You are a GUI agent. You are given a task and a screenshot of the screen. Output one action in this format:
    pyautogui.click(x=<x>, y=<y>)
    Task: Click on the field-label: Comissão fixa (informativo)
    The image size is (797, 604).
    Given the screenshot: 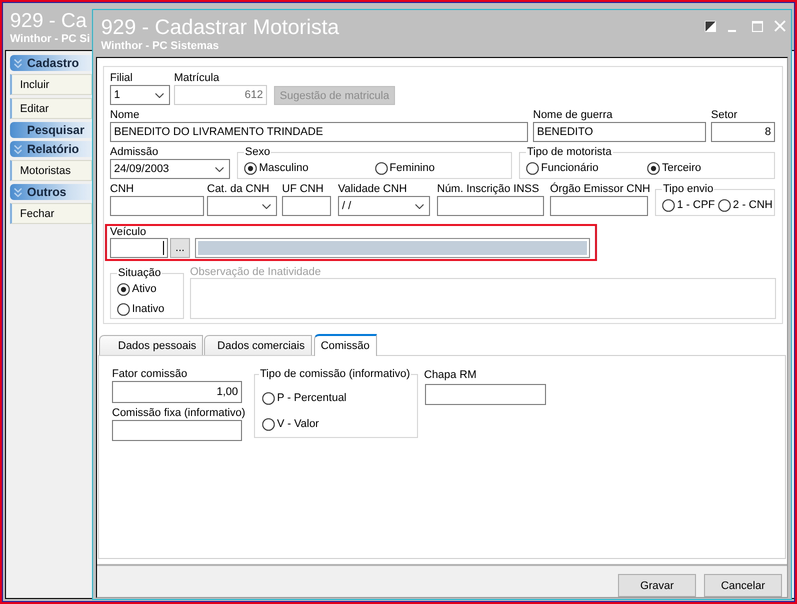 What is the action you would take?
    pyautogui.click(x=179, y=413)
    